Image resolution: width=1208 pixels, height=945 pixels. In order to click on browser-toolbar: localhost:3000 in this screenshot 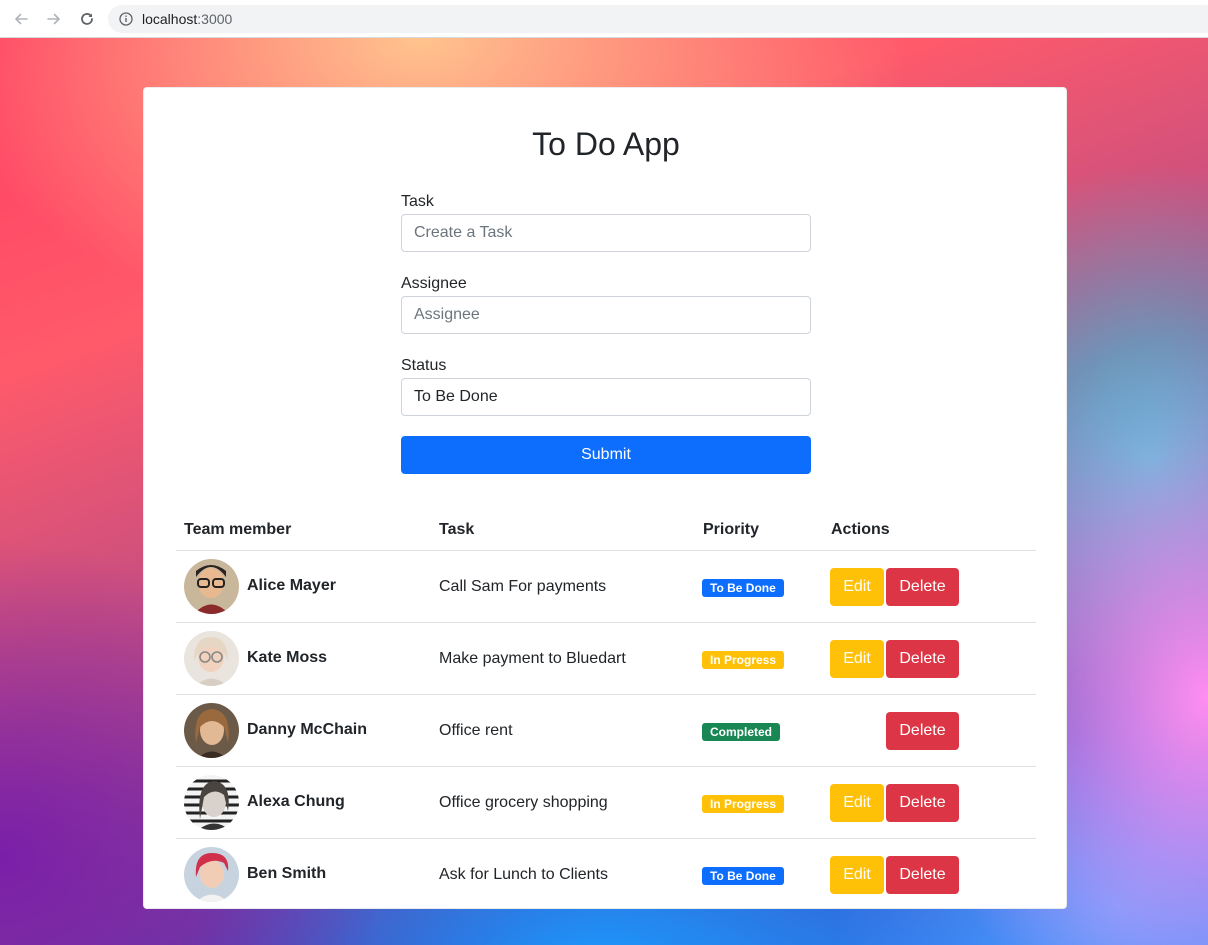, I will do `click(604, 19)`.